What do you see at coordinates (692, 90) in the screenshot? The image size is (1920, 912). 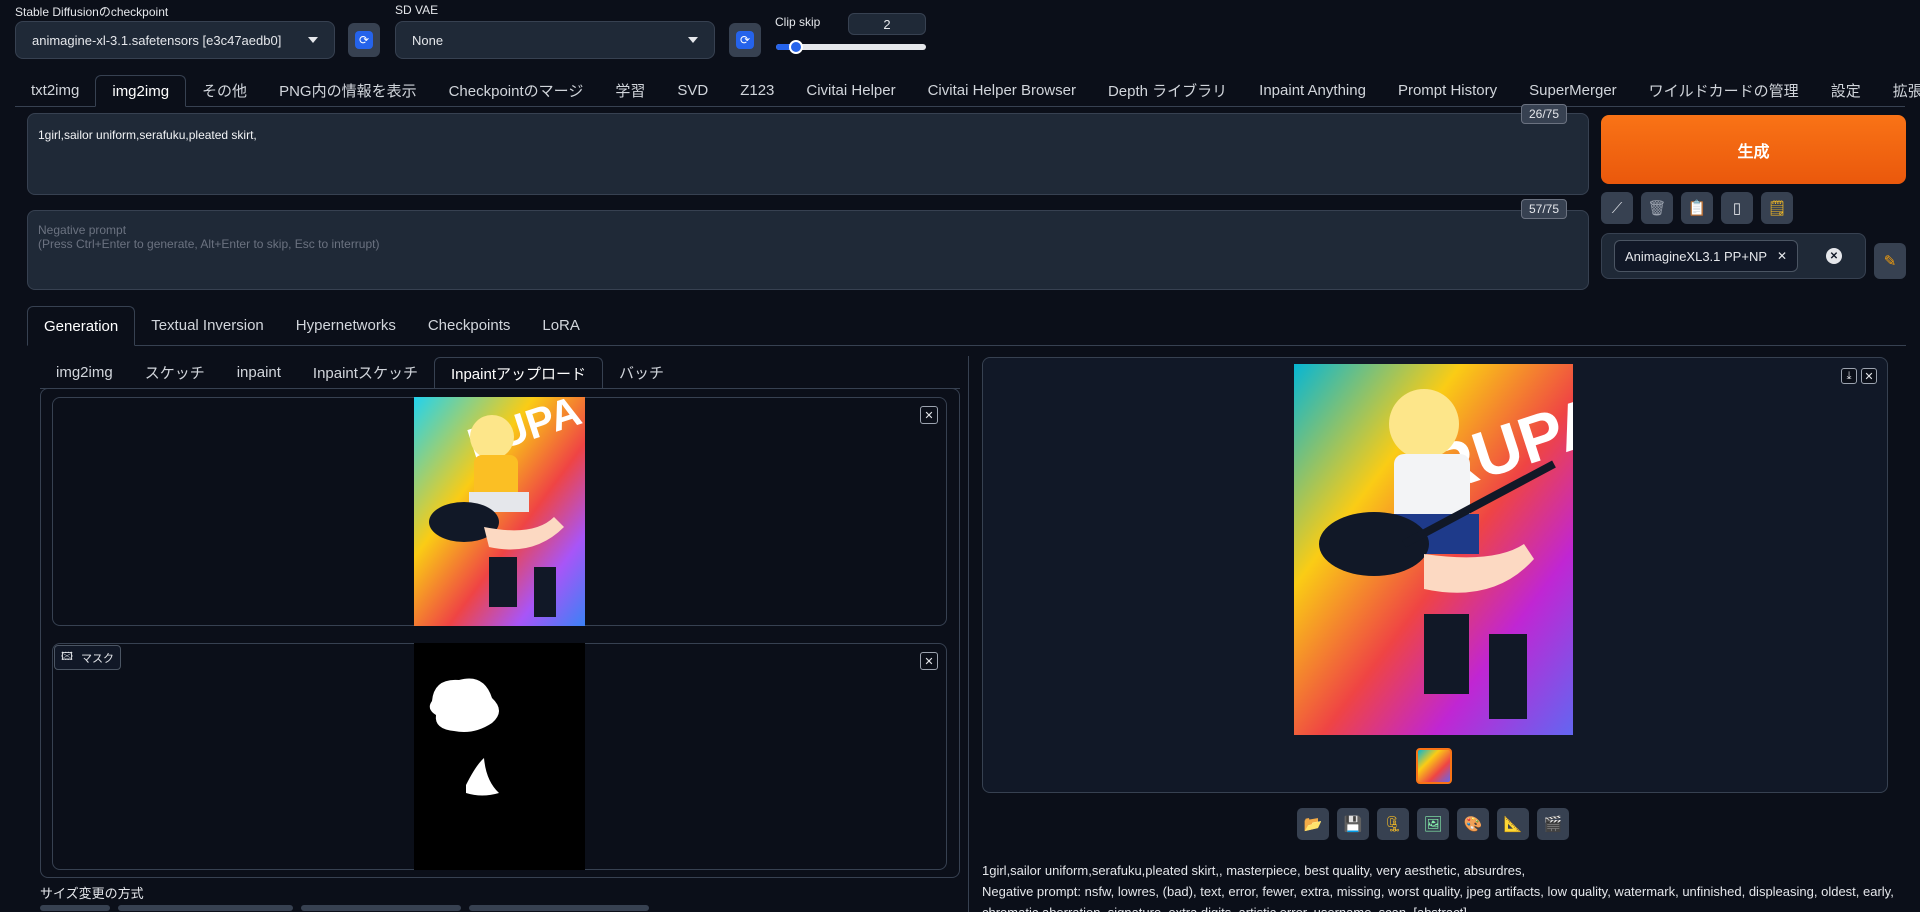 I see `tab-6: SVD` at bounding box center [692, 90].